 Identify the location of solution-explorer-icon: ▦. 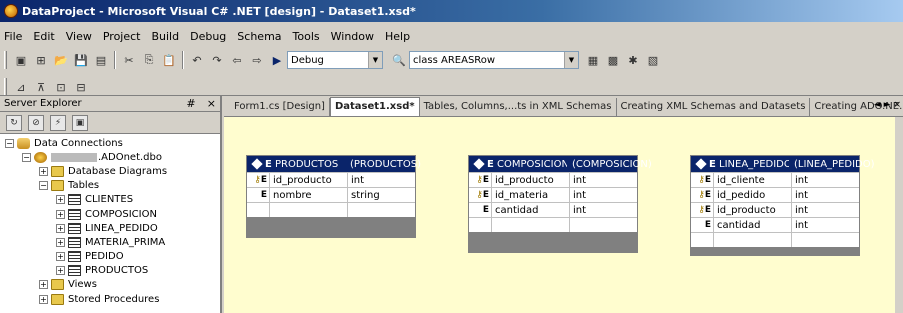
(593, 60).